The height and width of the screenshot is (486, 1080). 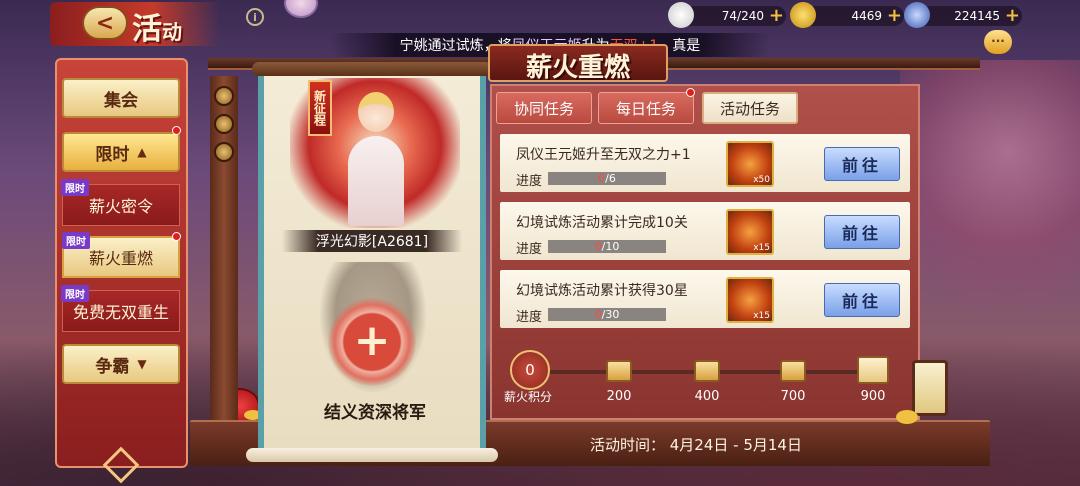 What do you see at coordinates (963, 15) in the screenshot?
I see `resource-coins: 224145 +` at bounding box center [963, 15].